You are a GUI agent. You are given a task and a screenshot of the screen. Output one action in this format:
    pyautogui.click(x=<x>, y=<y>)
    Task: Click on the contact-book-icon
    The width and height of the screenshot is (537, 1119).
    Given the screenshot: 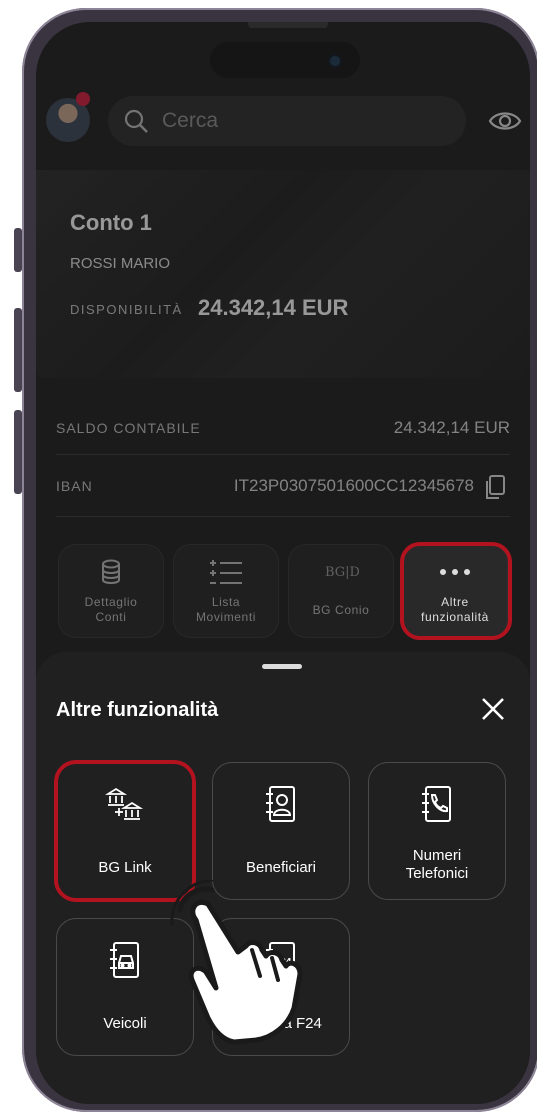 What is the action you would take?
    pyautogui.click(x=280, y=804)
    